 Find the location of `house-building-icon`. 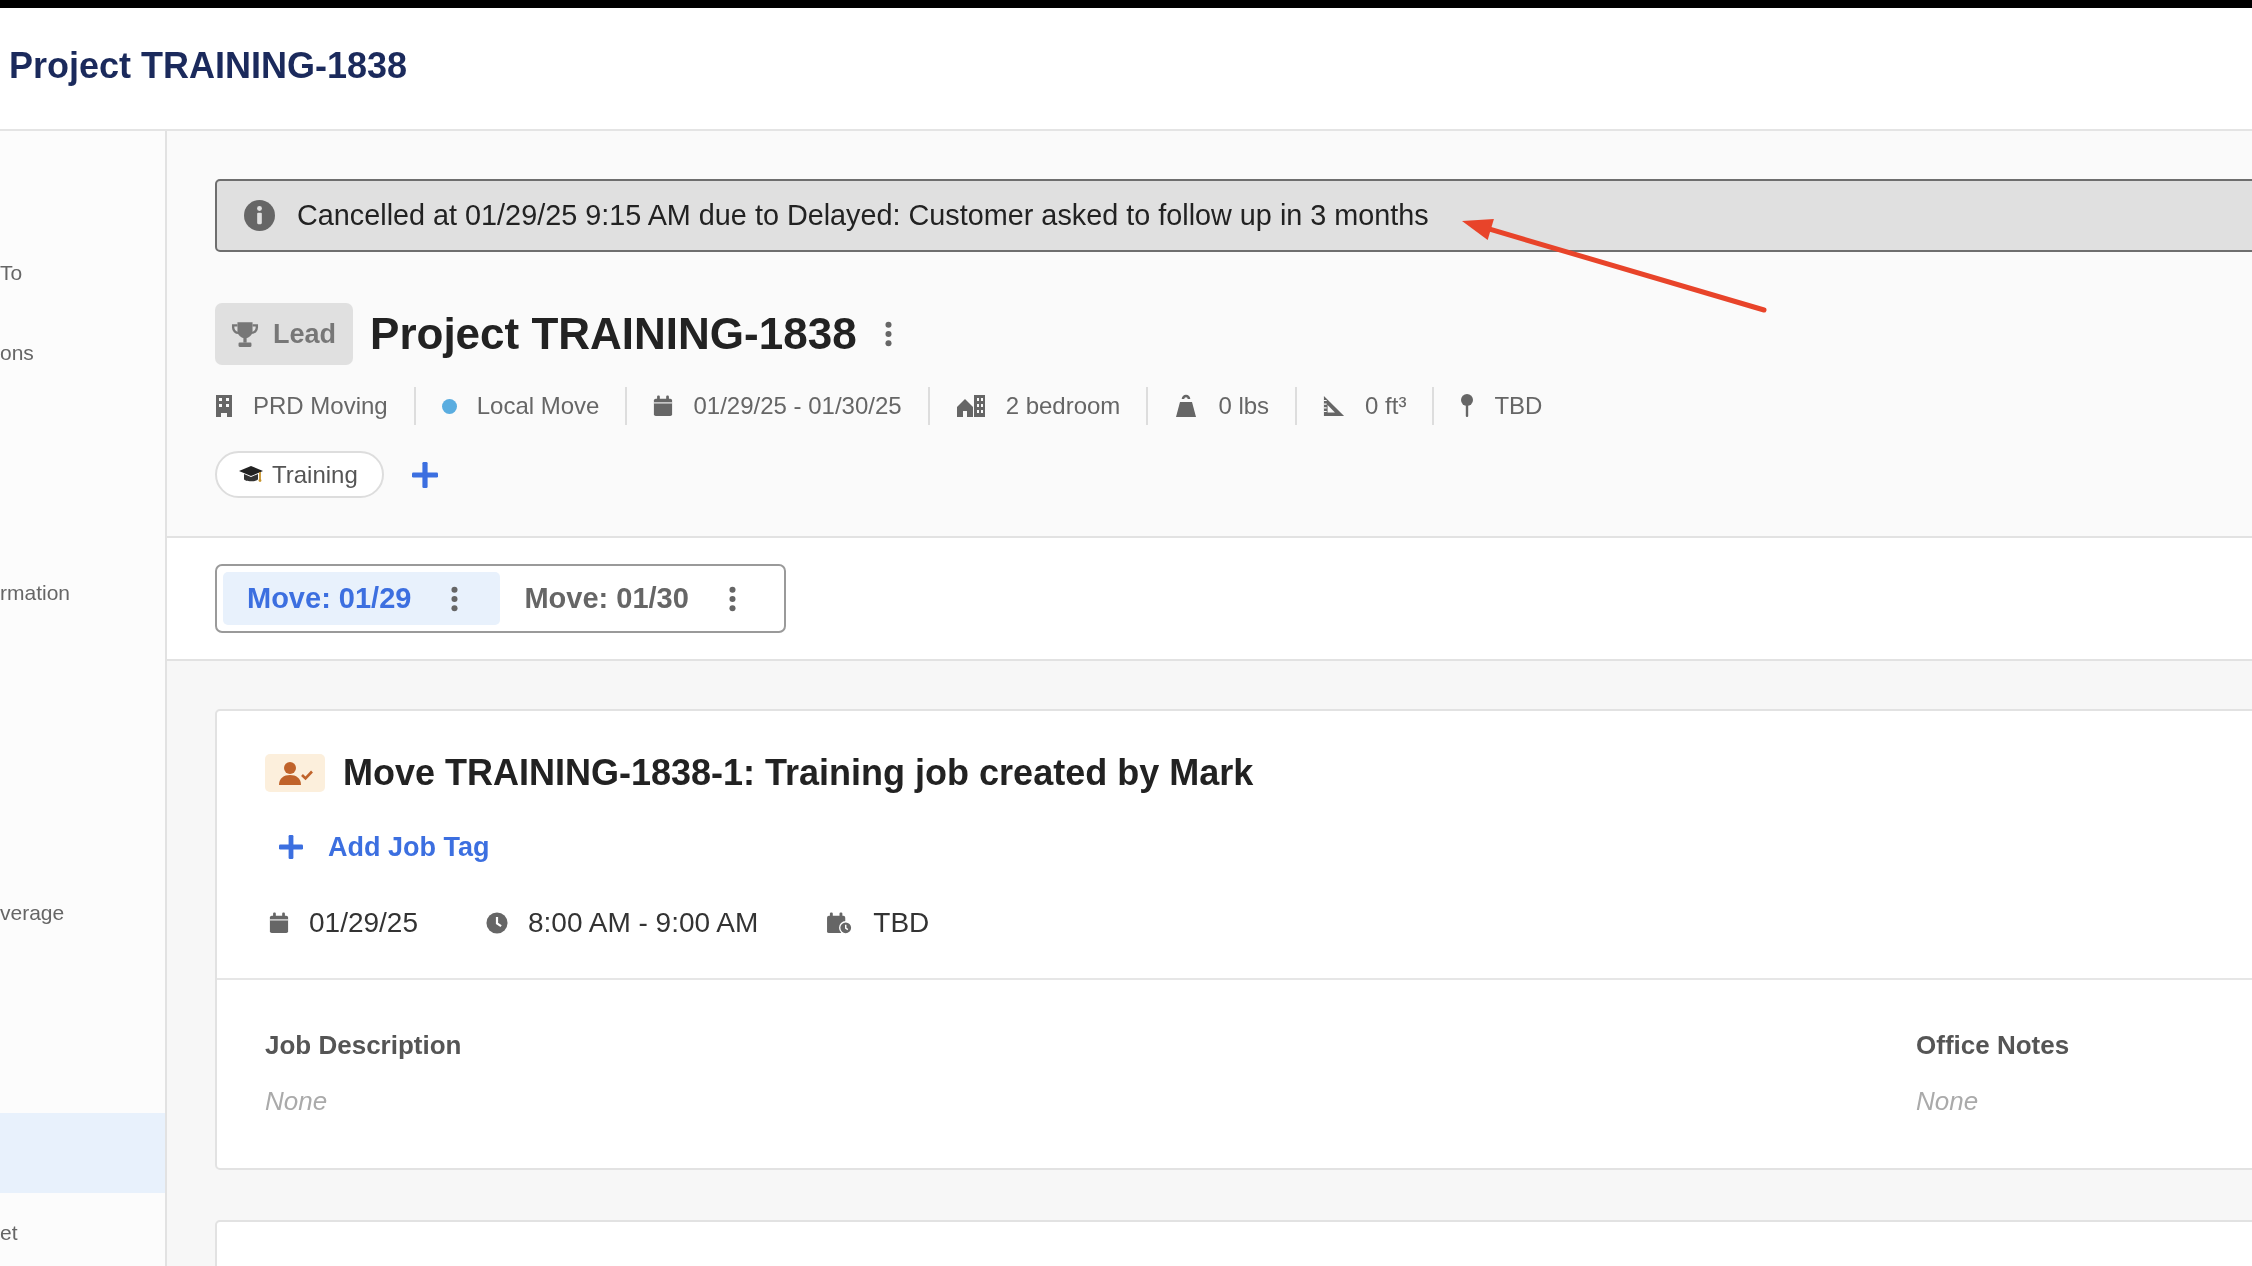

house-building-icon is located at coordinates (970, 406).